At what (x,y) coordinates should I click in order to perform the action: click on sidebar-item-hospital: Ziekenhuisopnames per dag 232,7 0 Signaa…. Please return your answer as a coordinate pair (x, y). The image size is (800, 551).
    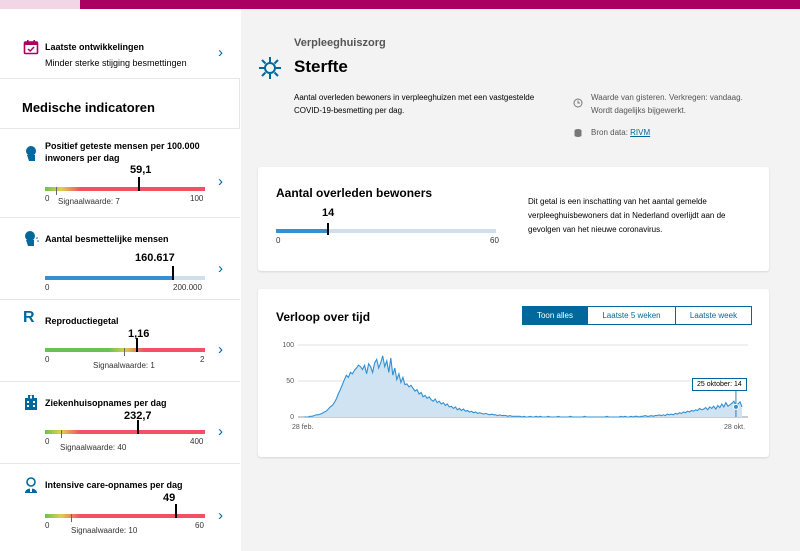
    Looking at the image, I should click on (120, 423).